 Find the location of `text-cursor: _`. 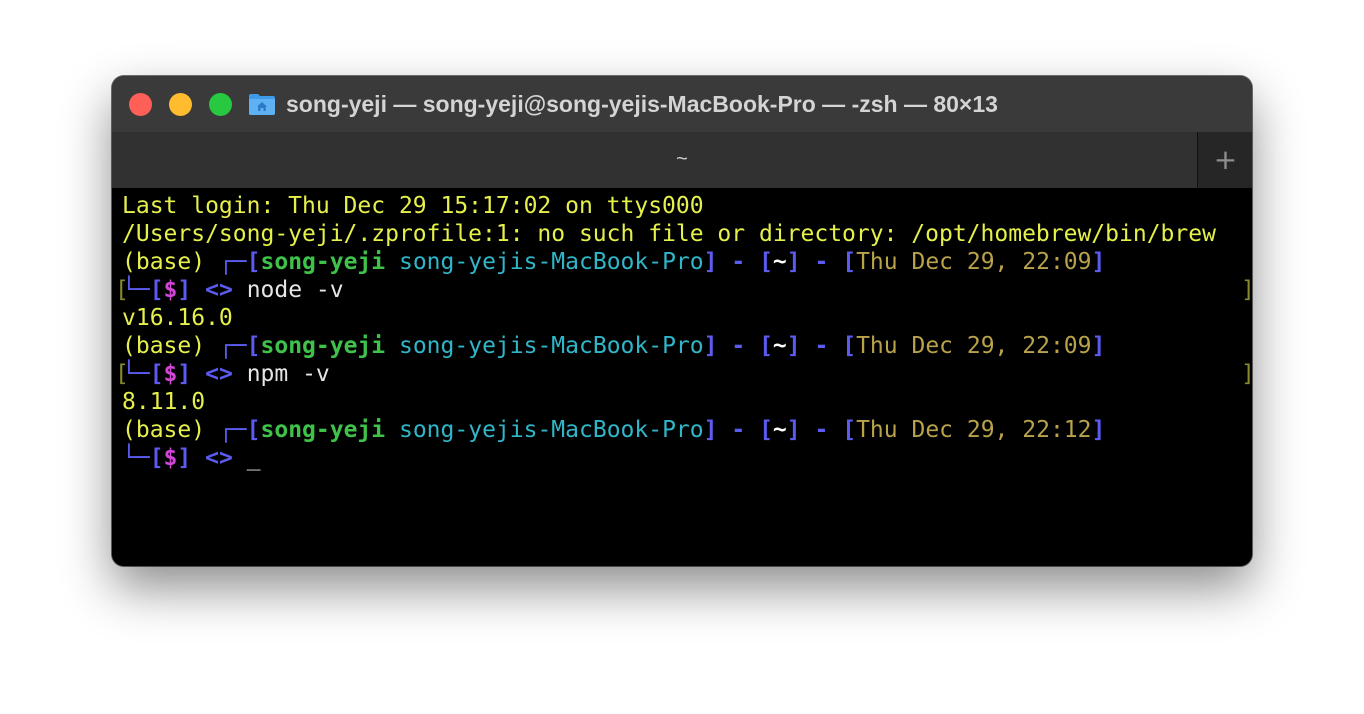

text-cursor: _ is located at coordinates (253, 458).